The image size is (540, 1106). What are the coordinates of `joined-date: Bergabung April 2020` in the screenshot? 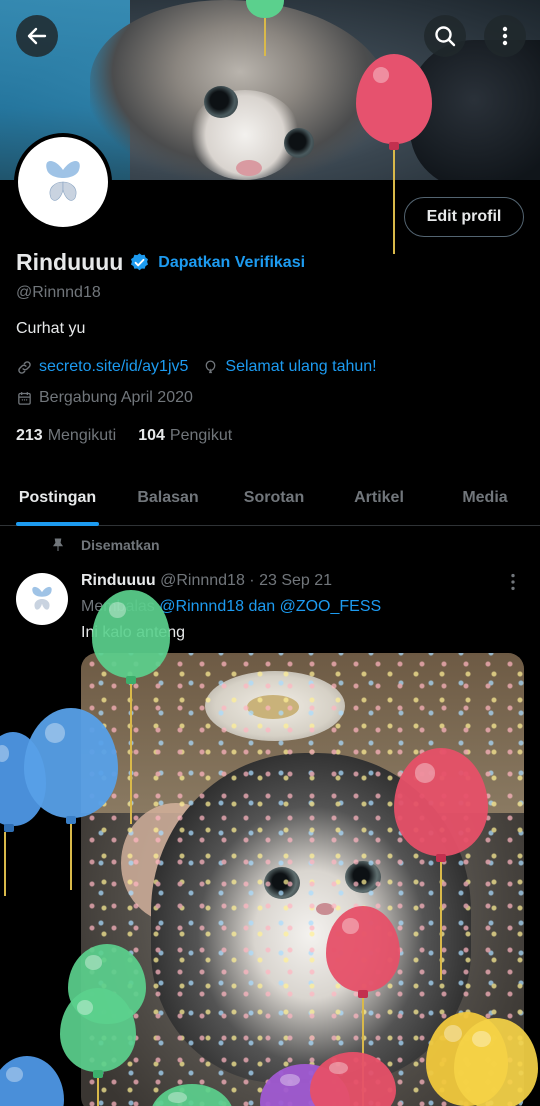 It's located at (116, 397).